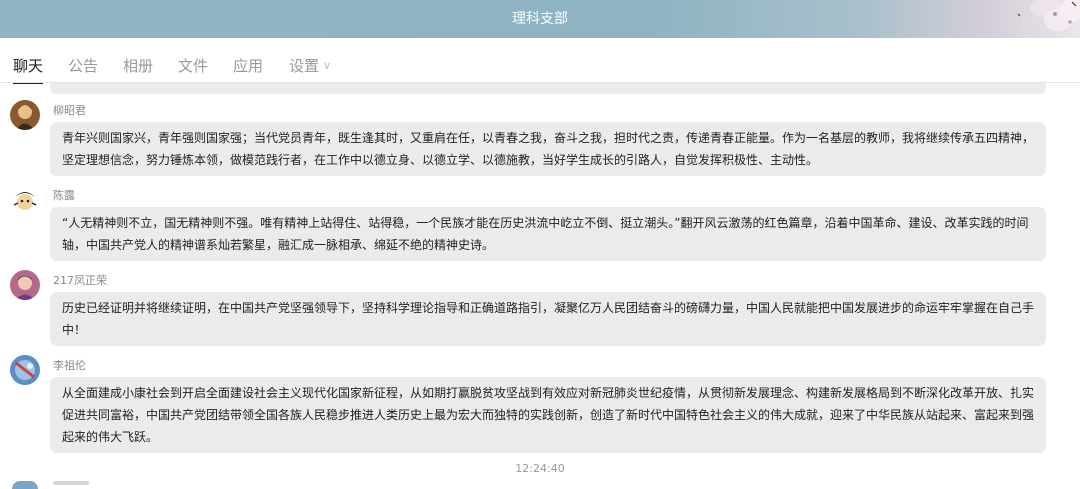 This screenshot has height=489, width=1080. I want to click on window-title: 理科支部, so click(540, 19).